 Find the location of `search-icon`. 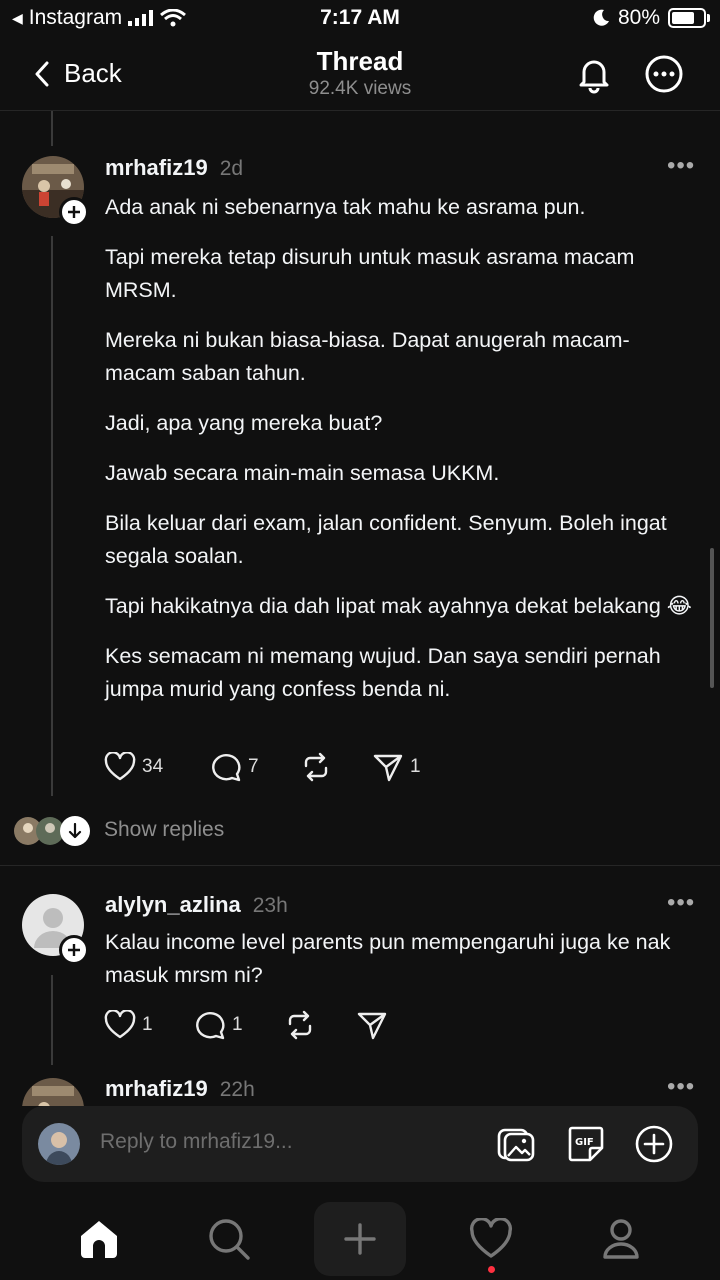

search-icon is located at coordinates (229, 1239).